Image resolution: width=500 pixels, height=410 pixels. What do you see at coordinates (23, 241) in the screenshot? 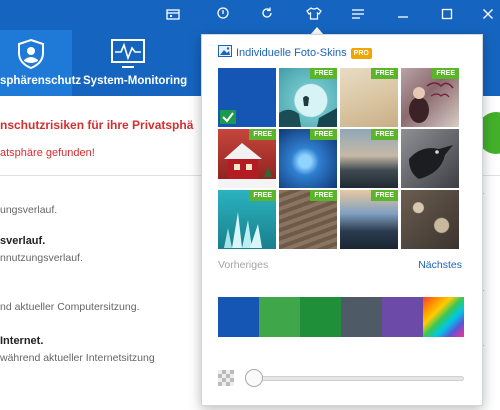
I see `row-title: sverlauf.` at bounding box center [23, 241].